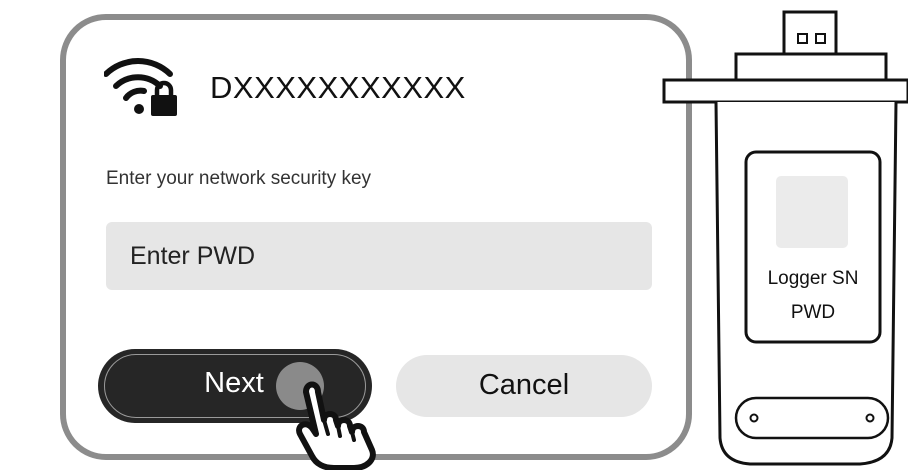 Image resolution: width=908 pixels, height=470 pixels. What do you see at coordinates (379, 256) in the screenshot?
I see `security-key-input` at bounding box center [379, 256].